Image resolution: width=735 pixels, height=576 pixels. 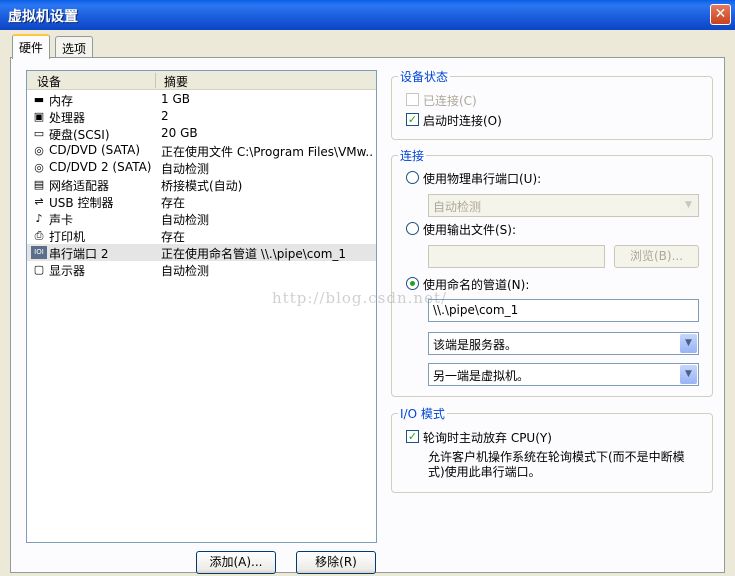 What do you see at coordinates (201, 201) in the screenshot?
I see `device-row: ⇌ USB 控制器 存在` at bounding box center [201, 201].